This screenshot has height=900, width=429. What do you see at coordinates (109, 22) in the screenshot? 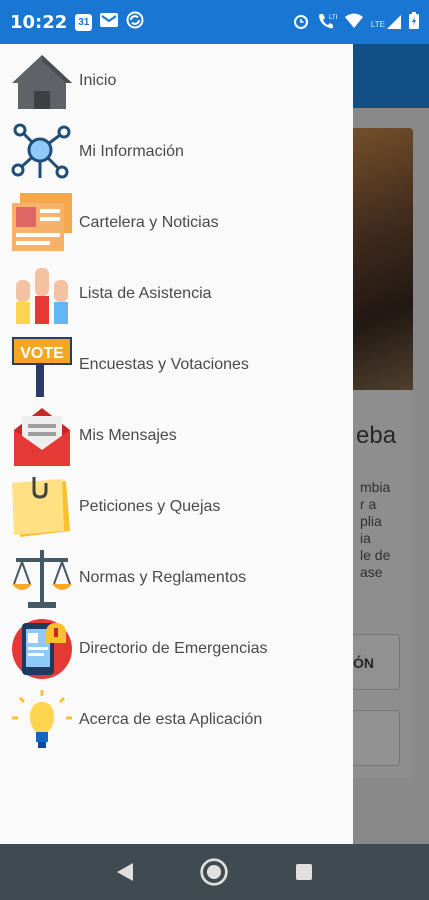
I see `gmail-icon` at bounding box center [109, 22].